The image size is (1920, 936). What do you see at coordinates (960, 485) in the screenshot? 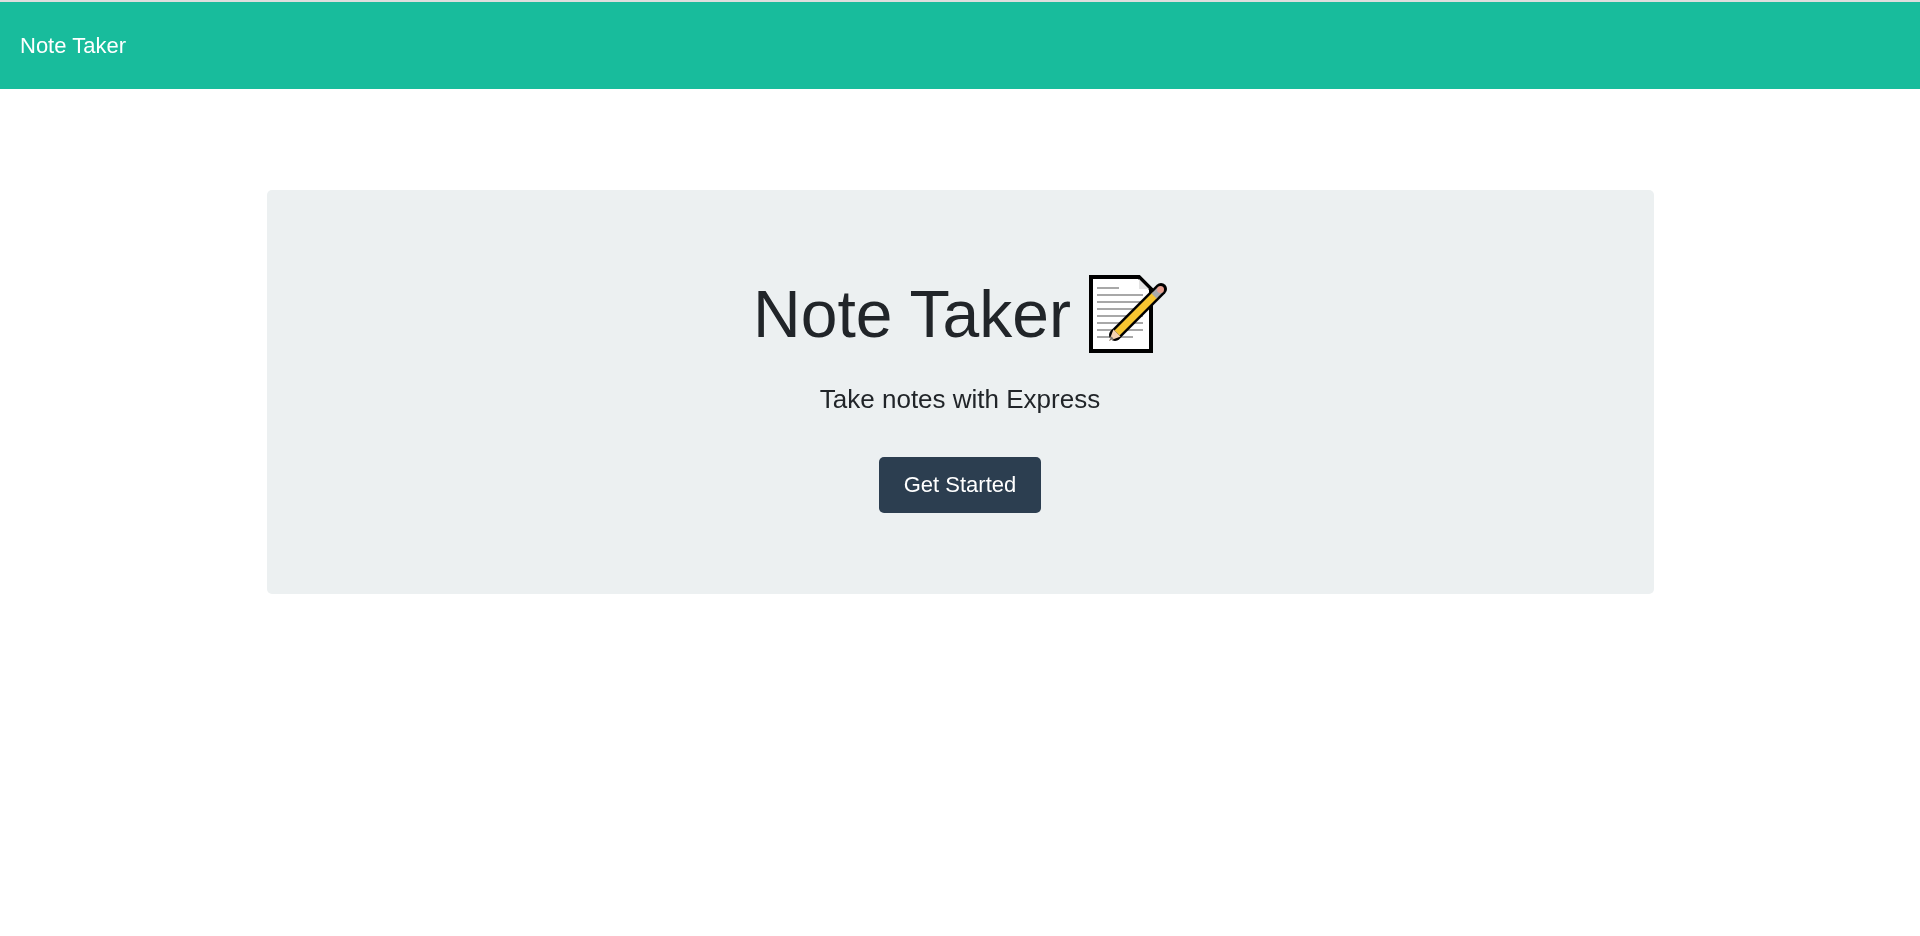
I see `get-started-button: Get Started` at bounding box center [960, 485].